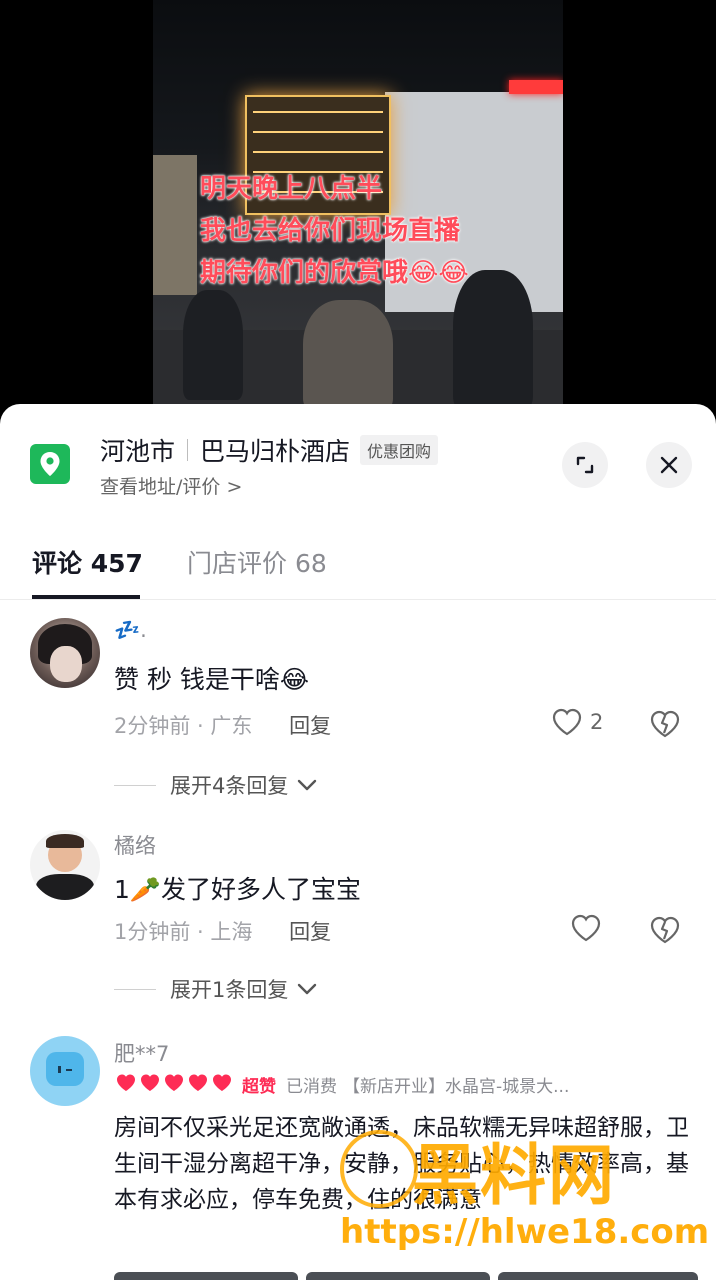 This screenshot has width=716, height=1280. I want to click on caption-line: 我也去给你们现场直播, so click(330, 231).